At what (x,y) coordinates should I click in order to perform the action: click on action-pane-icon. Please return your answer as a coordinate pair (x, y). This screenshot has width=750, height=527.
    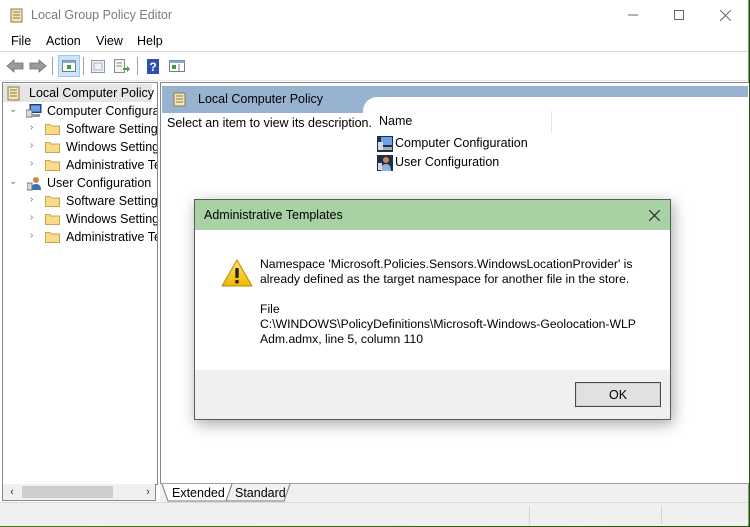
    Looking at the image, I should click on (177, 66).